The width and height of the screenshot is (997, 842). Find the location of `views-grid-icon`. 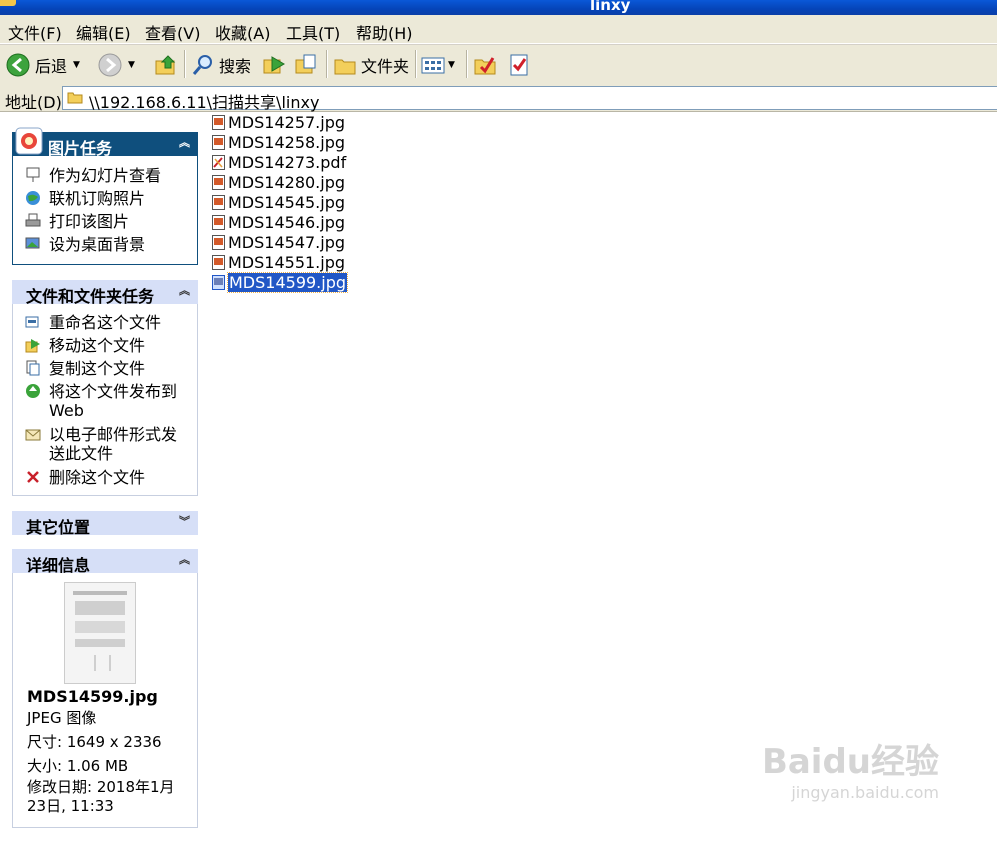

views-grid-icon is located at coordinates (433, 65).